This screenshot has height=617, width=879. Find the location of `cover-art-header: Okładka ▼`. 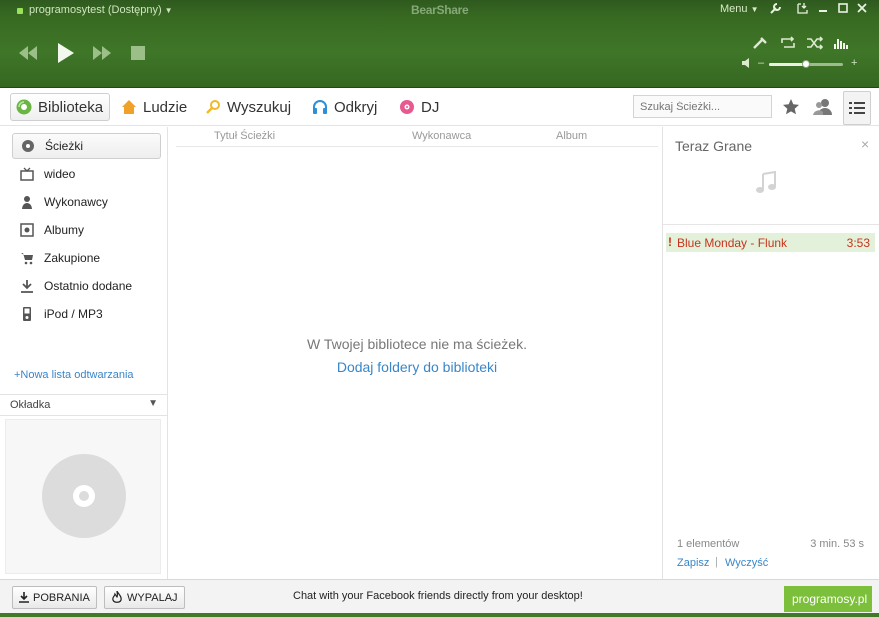

cover-art-header: Okładka ▼ is located at coordinates (83, 405).